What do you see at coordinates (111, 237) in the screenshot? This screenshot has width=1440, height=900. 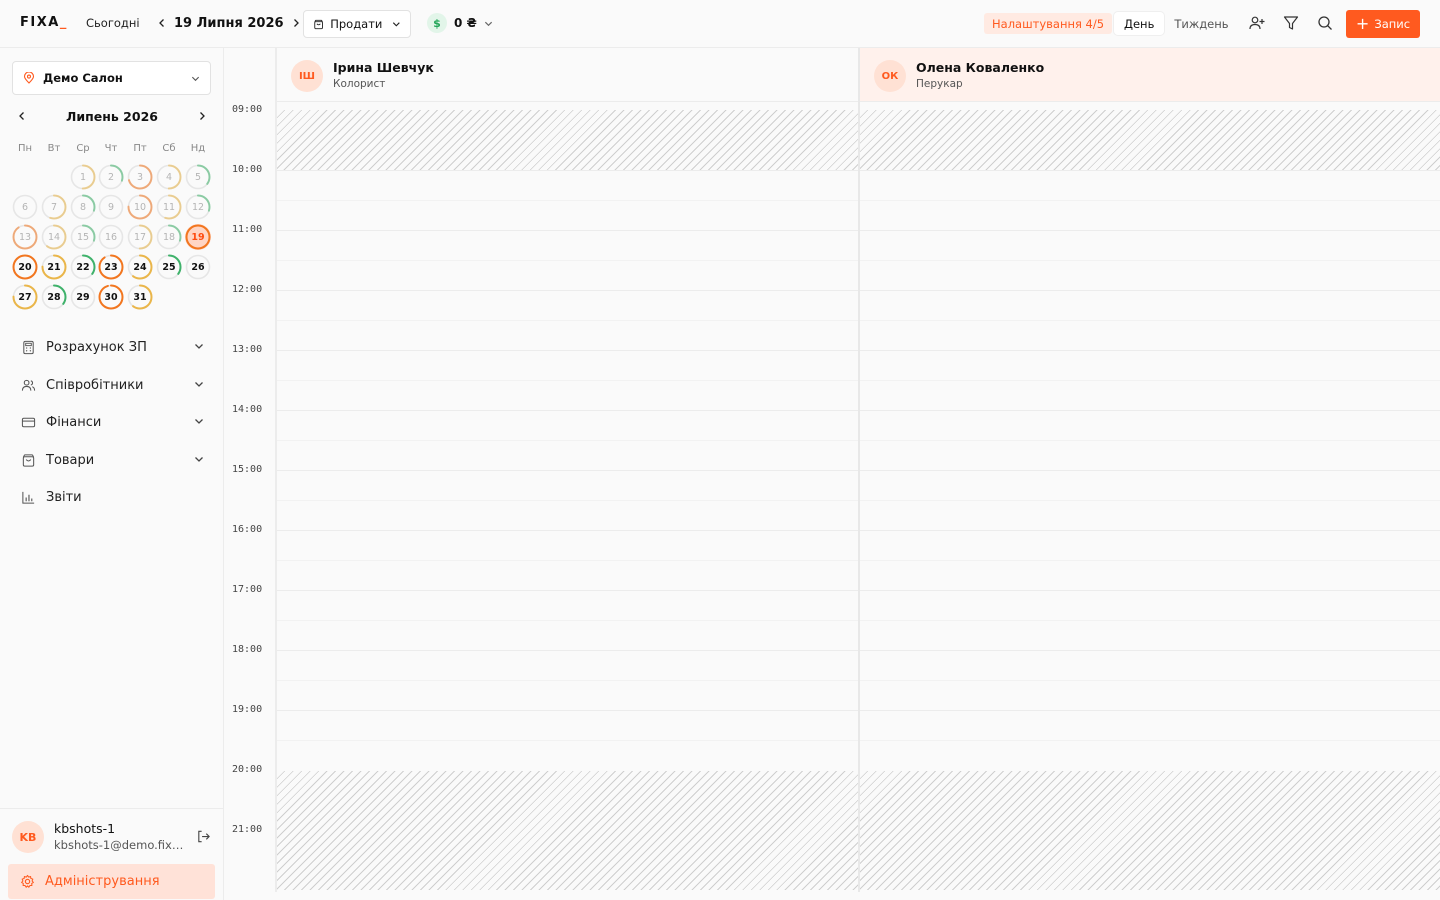 I see `calendar-day: 16` at bounding box center [111, 237].